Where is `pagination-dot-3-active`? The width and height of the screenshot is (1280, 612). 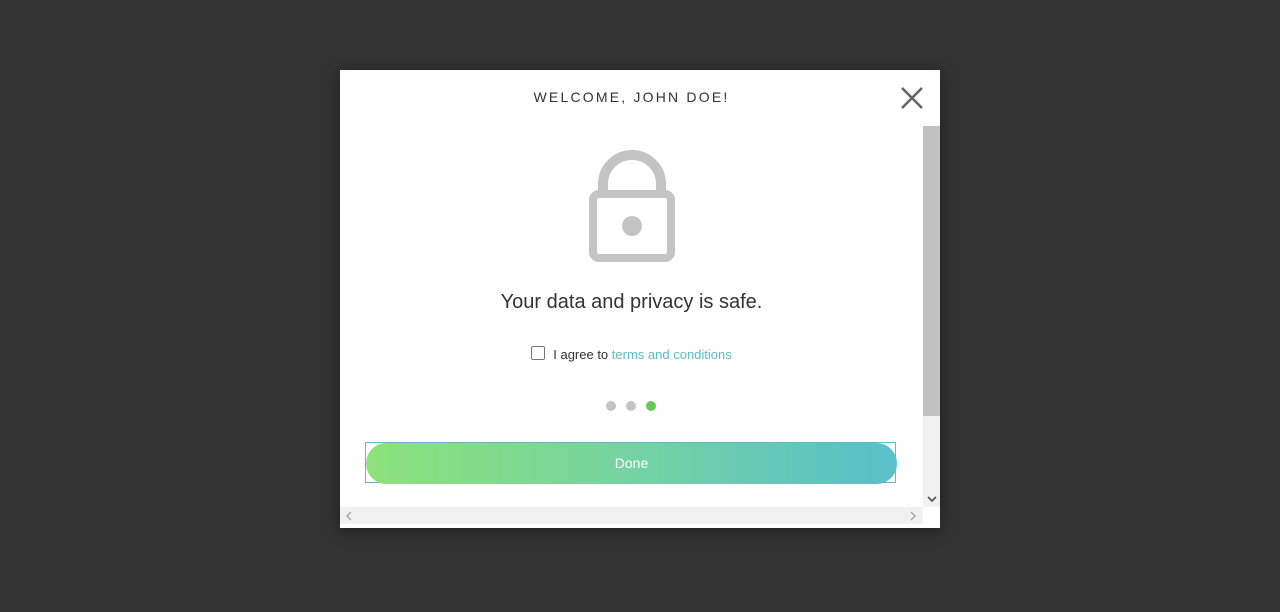
pagination-dot-3-active is located at coordinates (651, 406).